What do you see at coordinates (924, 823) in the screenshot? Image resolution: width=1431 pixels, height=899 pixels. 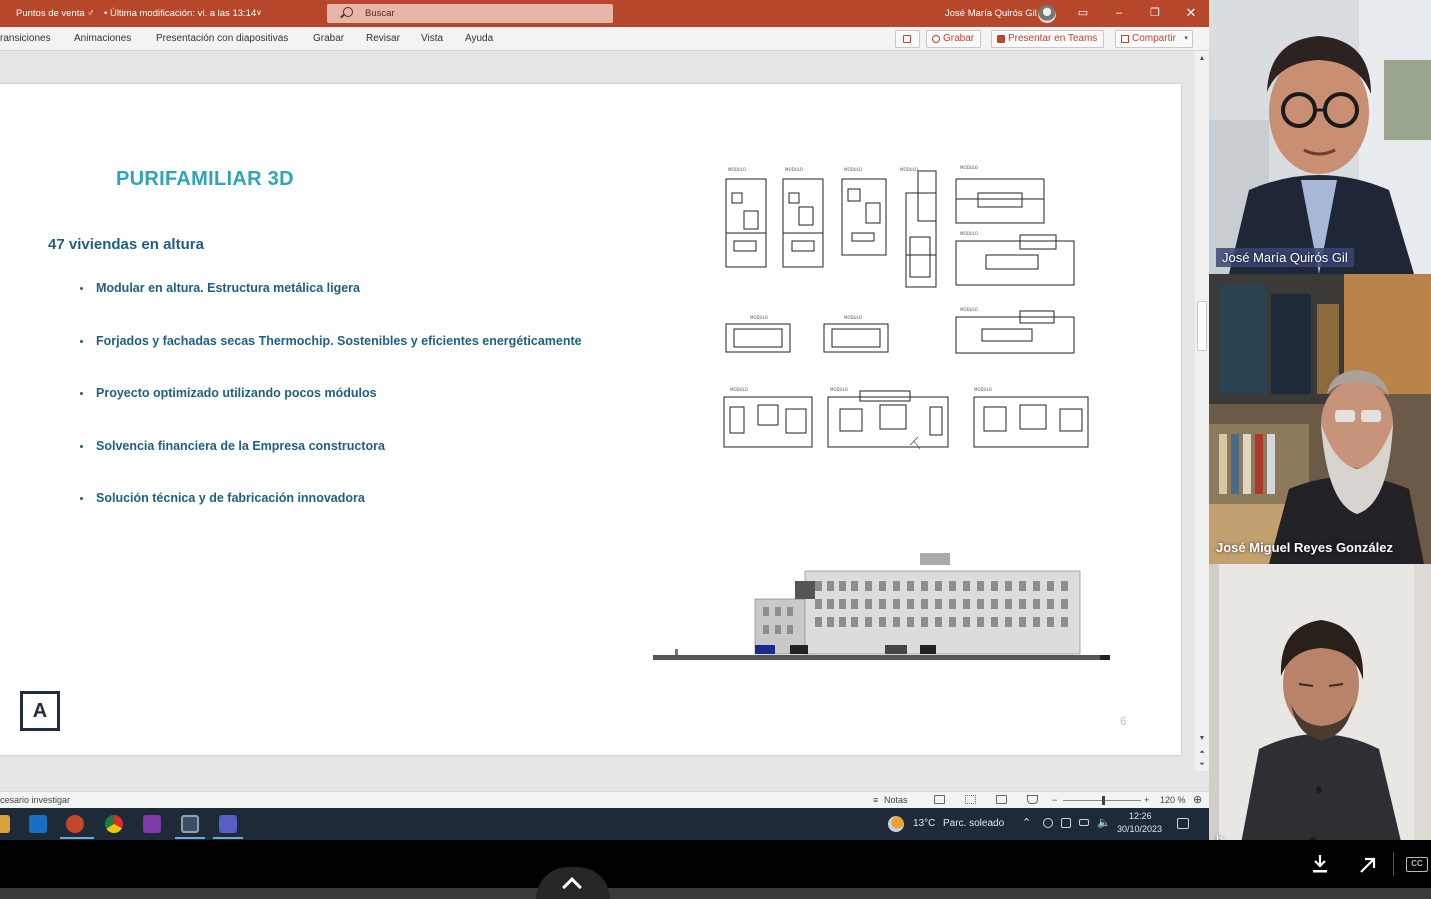 I see `weather-temperature: 13°C` at bounding box center [924, 823].